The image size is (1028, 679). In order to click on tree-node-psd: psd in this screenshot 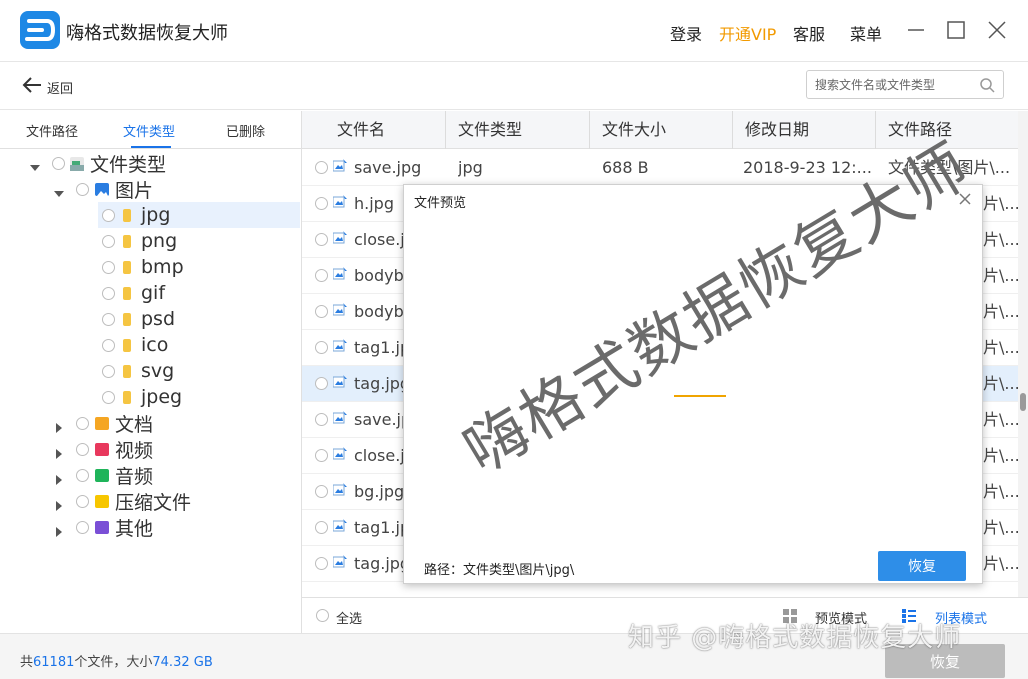, I will do `click(136, 319)`.